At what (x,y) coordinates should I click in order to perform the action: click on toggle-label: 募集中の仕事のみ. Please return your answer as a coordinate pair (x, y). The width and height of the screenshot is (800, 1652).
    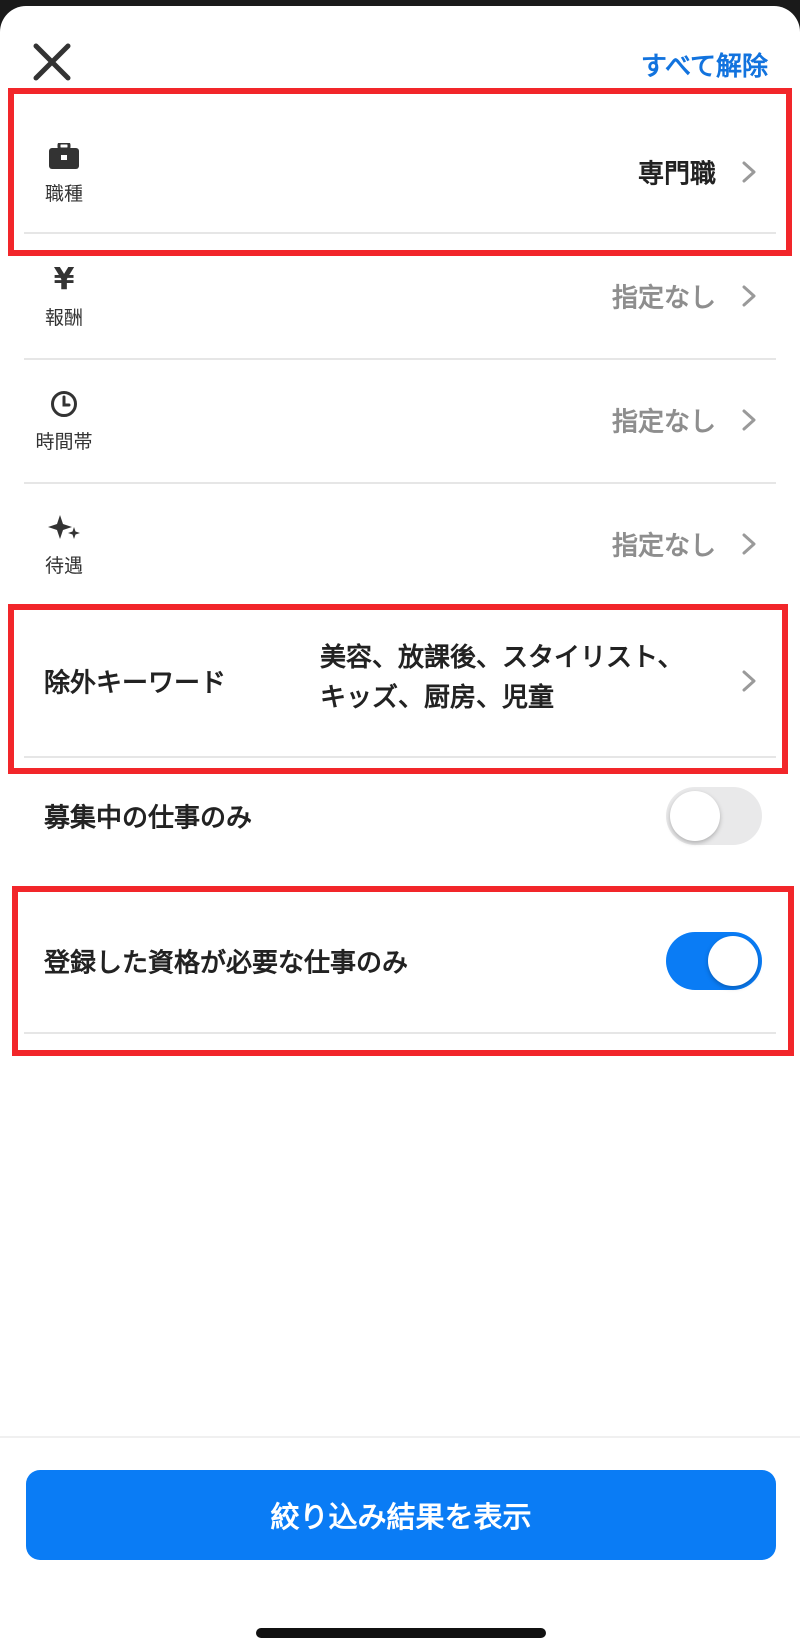
    Looking at the image, I should click on (148, 818).